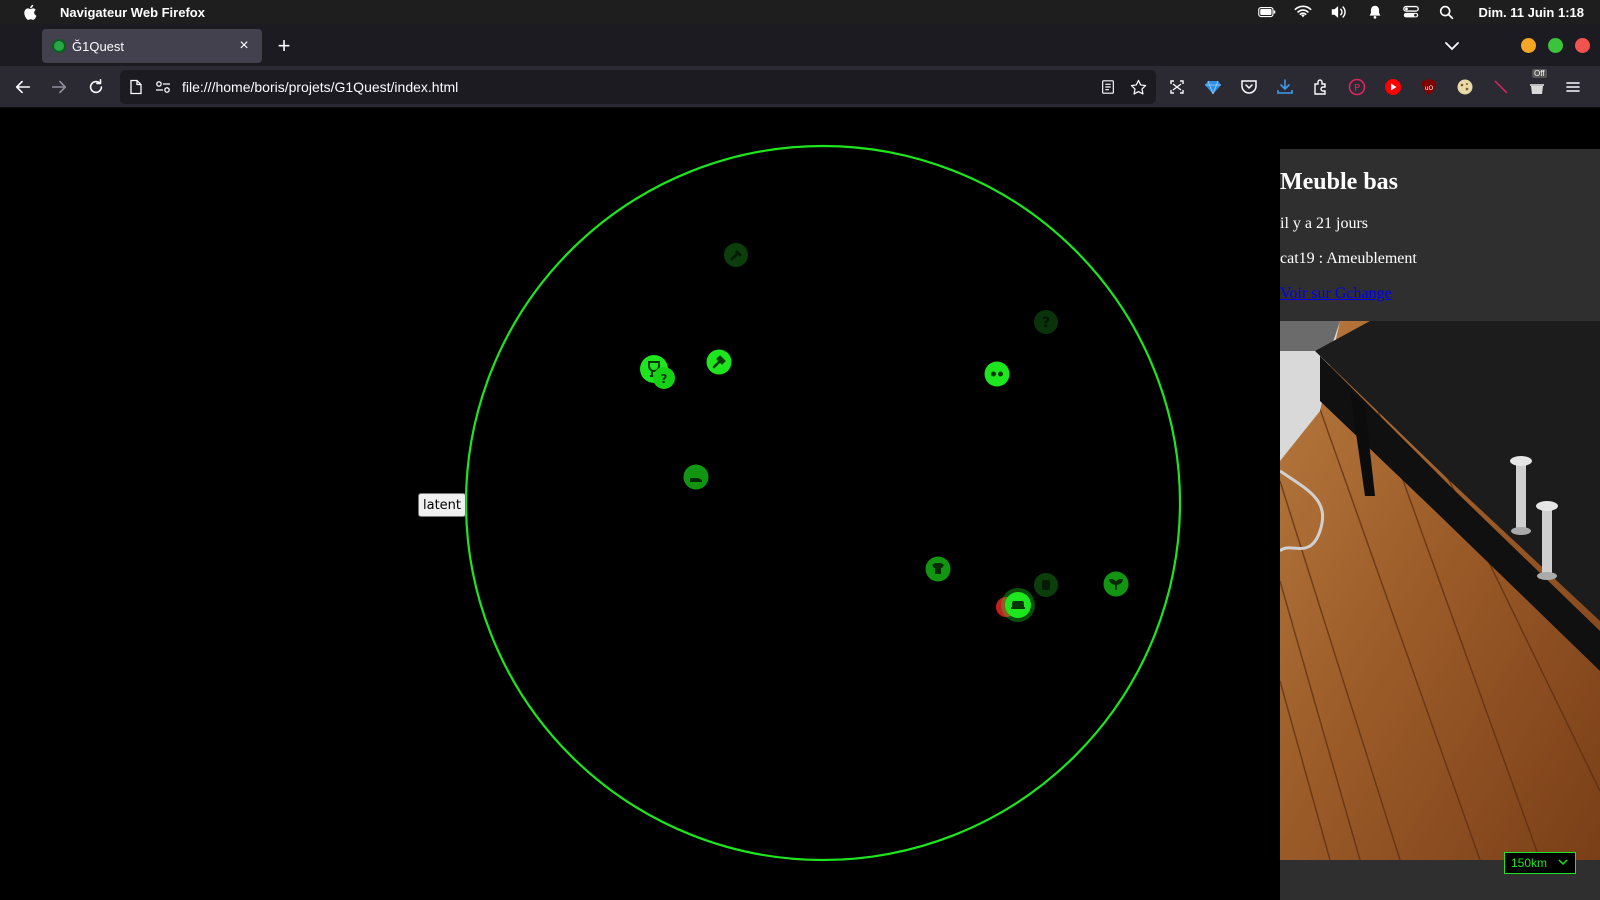 The width and height of the screenshot is (1600, 900). I want to click on wifi-icon, so click(1303, 12).